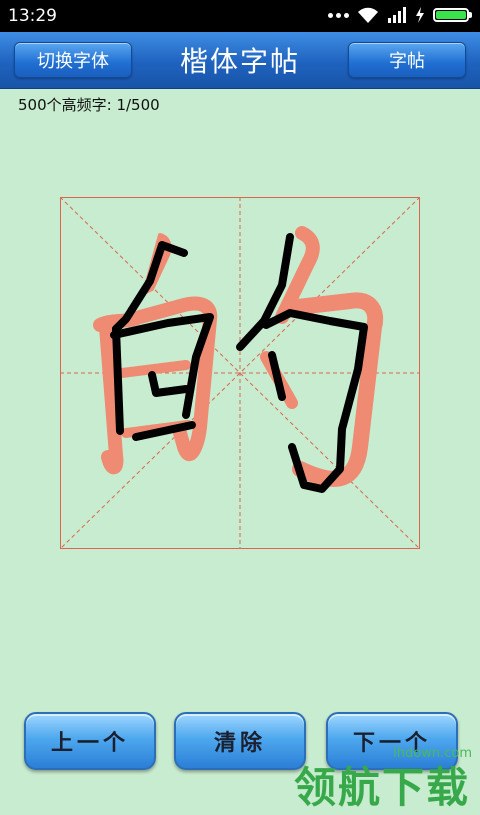 The width and height of the screenshot is (480, 815). What do you see at coordinates (381, 787) in the screenshot?
I see `watermark-text: 领航下载` at bounding box center [381, 787].